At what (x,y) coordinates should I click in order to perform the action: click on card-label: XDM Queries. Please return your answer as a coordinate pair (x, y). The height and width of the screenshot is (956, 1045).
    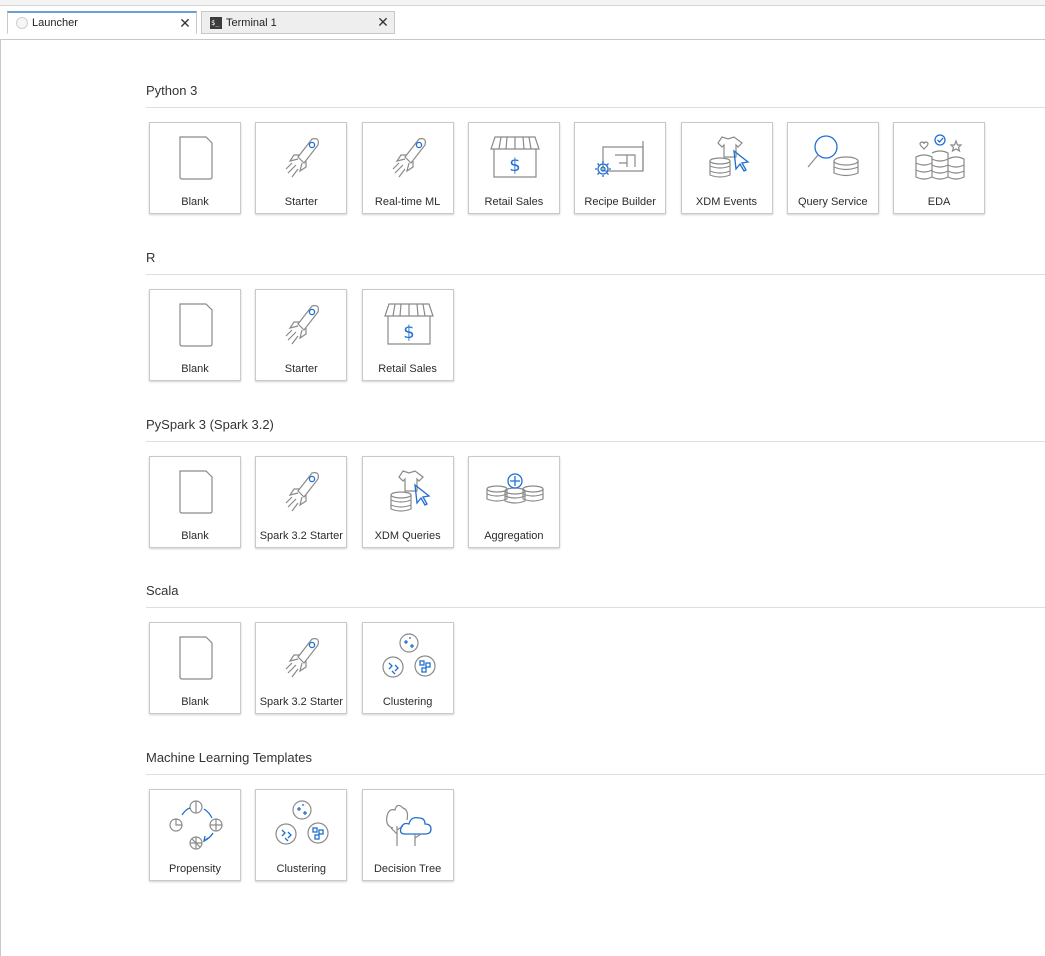
    Looking at the image, I should click on (407, 536).